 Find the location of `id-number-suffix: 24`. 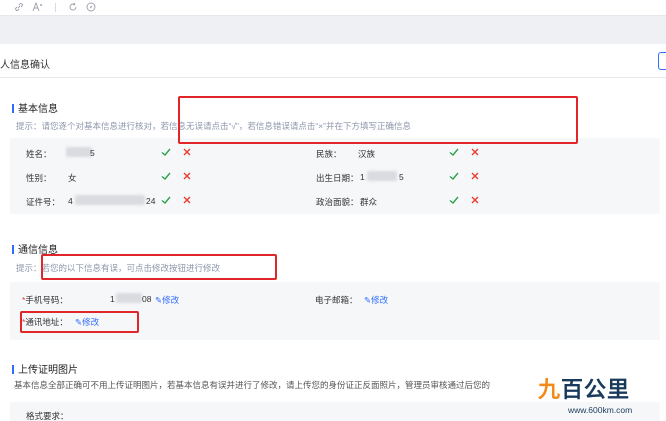

id-number-suffix: 24 is located at coordinates (151, 201).